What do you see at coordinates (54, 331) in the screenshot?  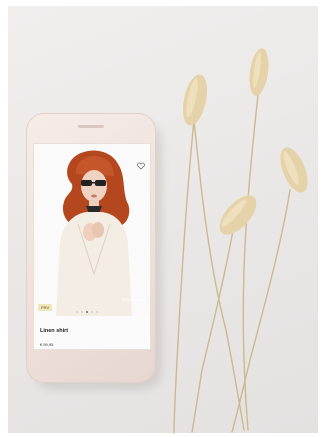 I see `product-title: Linen shirt` at bounding box center [54, 331].